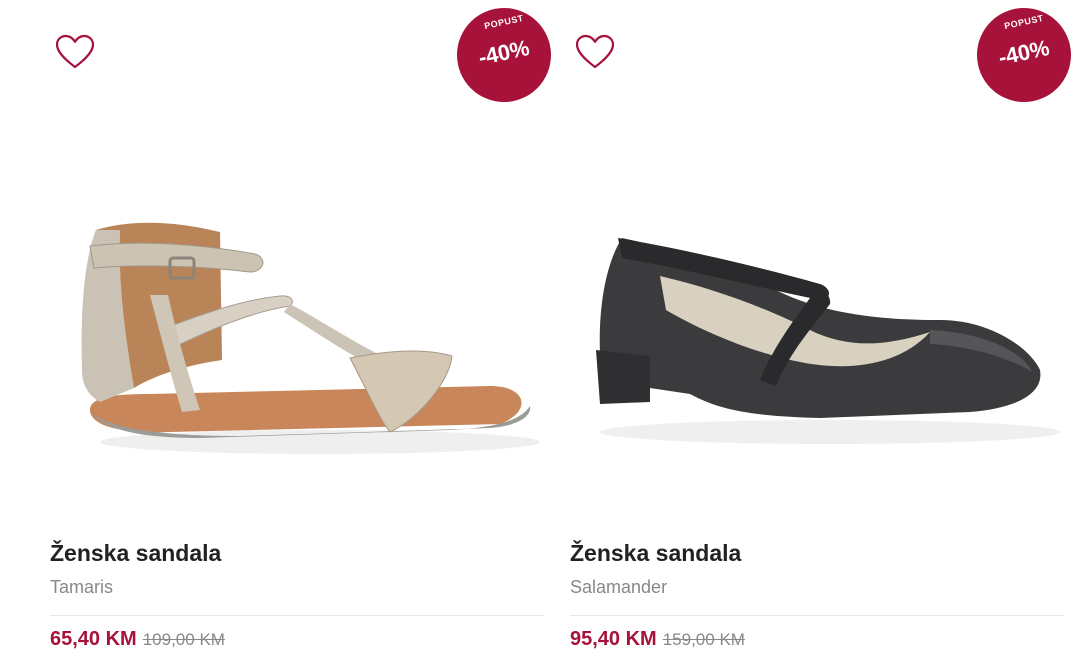  I want to click on old-price: 159,00 KM, so click(703, 639).